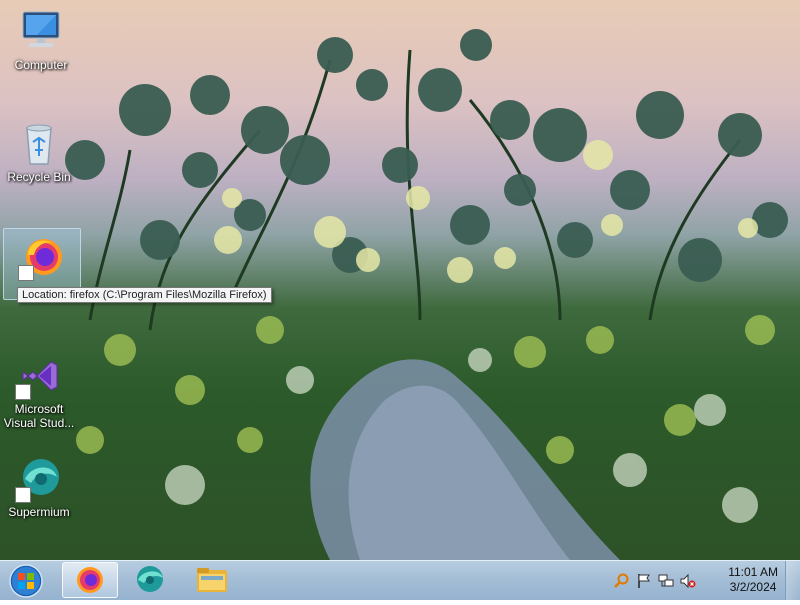 The width and height of the screenshot is (800, 605). I want to click on visual-studio-icon, so click(39, 376).